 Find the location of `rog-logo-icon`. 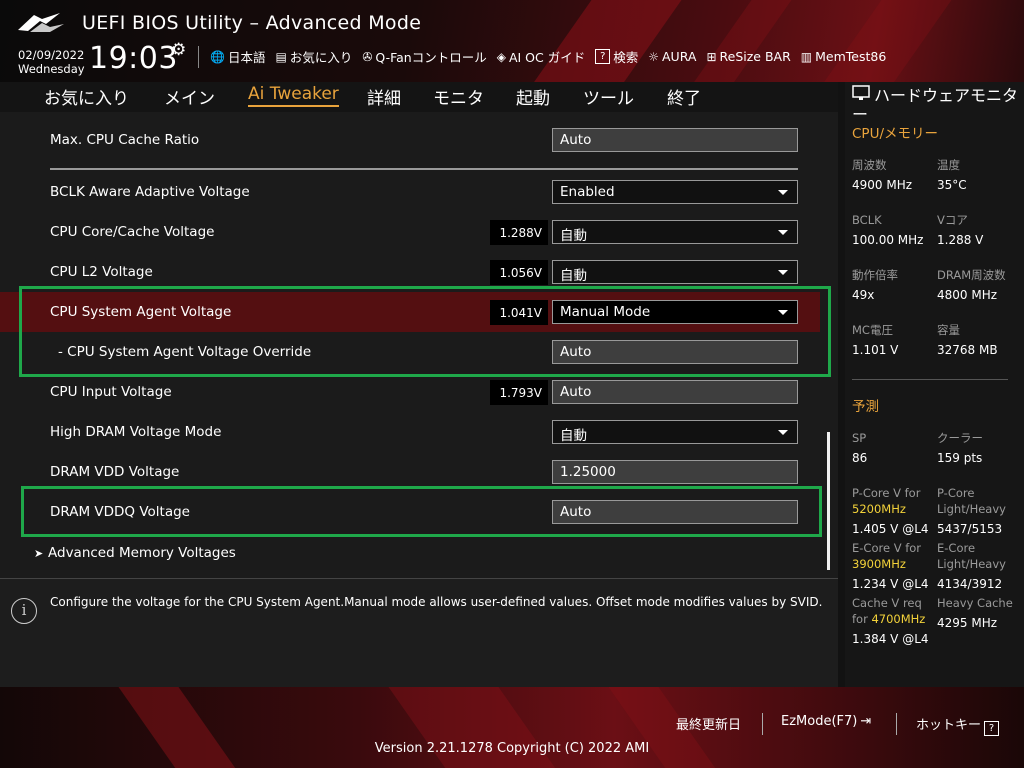

rog-logo-icon is located at coordinates (41, 22).